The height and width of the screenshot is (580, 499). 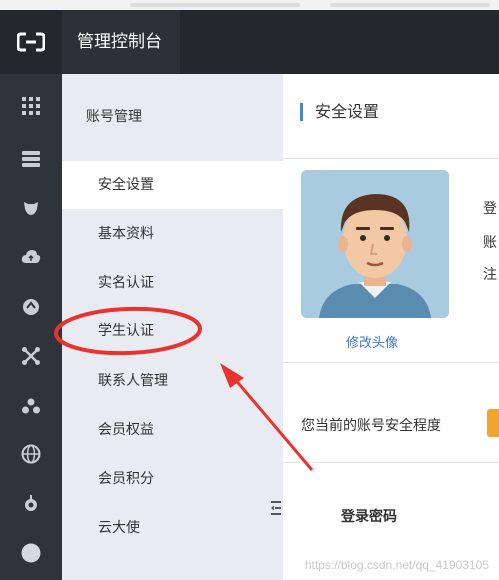 I want to click on avatar, so click(x=375, y=244).